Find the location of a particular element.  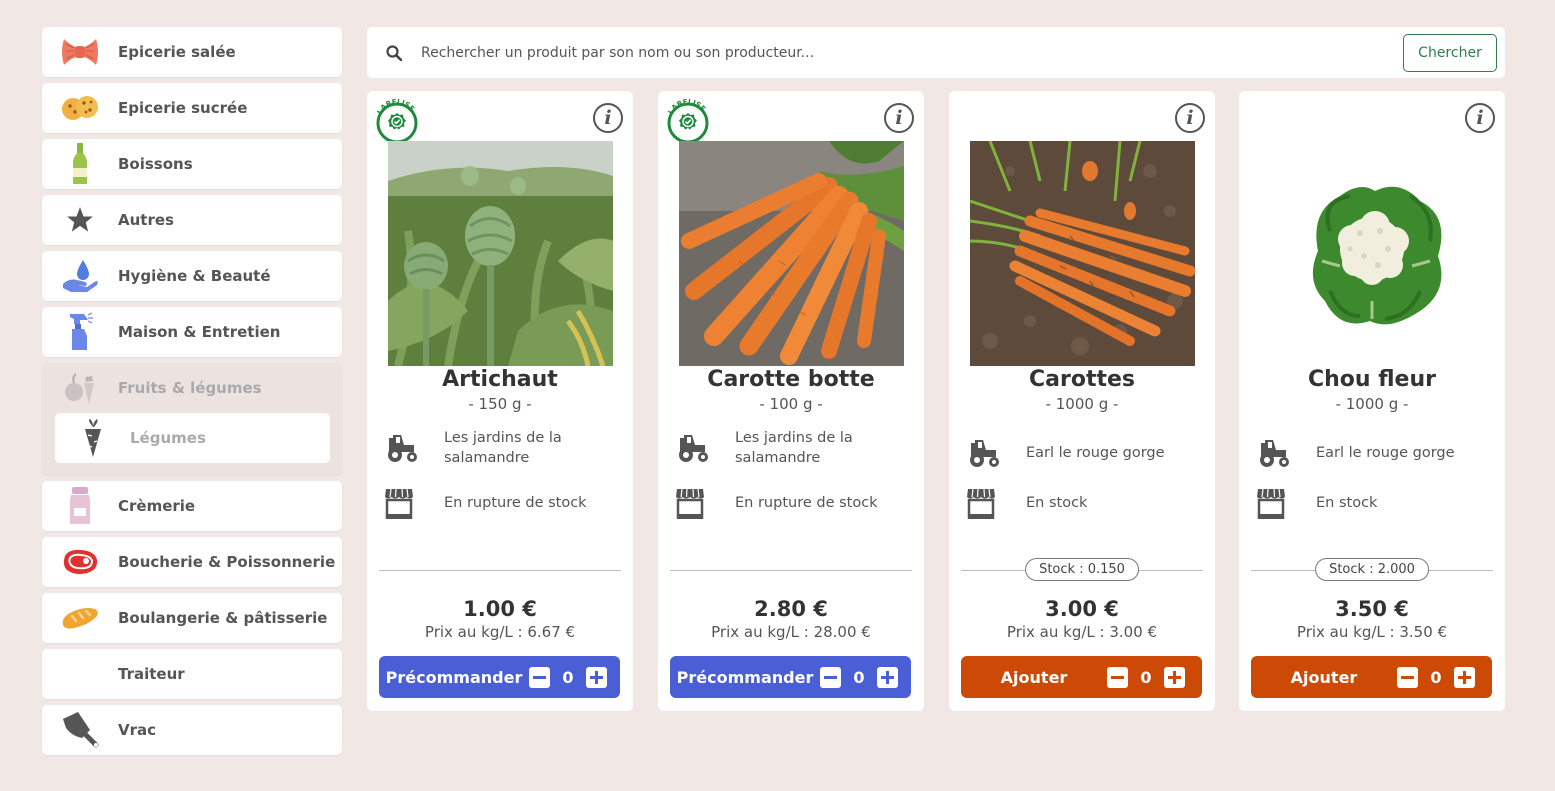

product-price: 3.00 € is located at coordinates (1082, 609).